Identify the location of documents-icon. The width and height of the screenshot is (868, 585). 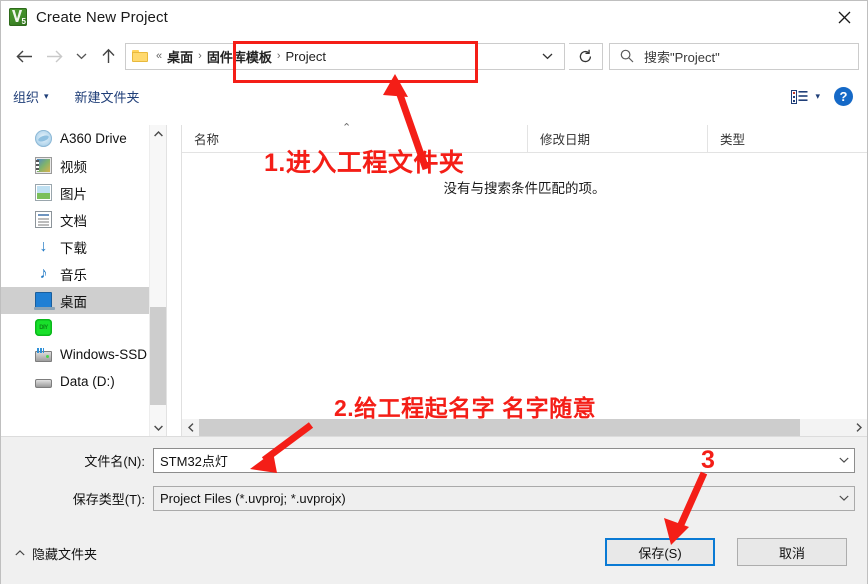
(43, 219).